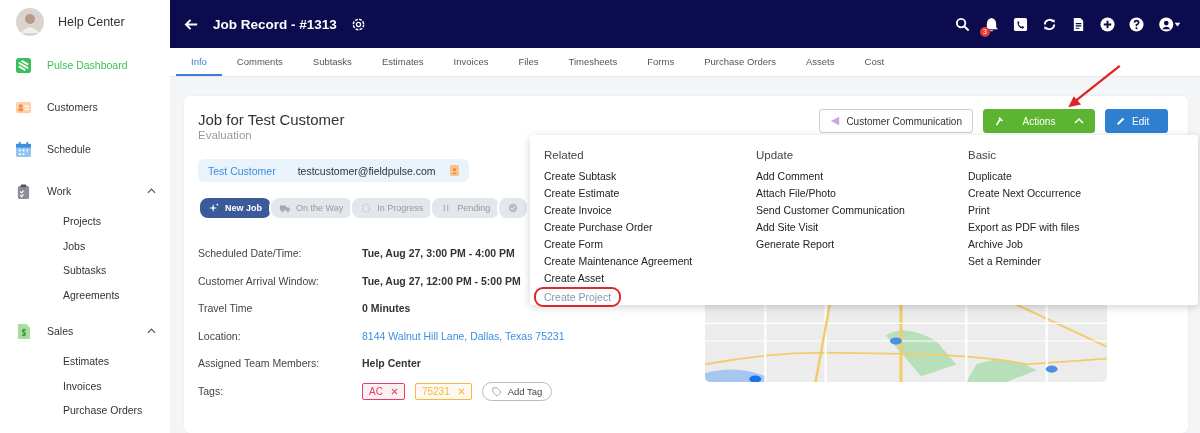  I want to click on menu-item: Create Asset, so click(574, 278).